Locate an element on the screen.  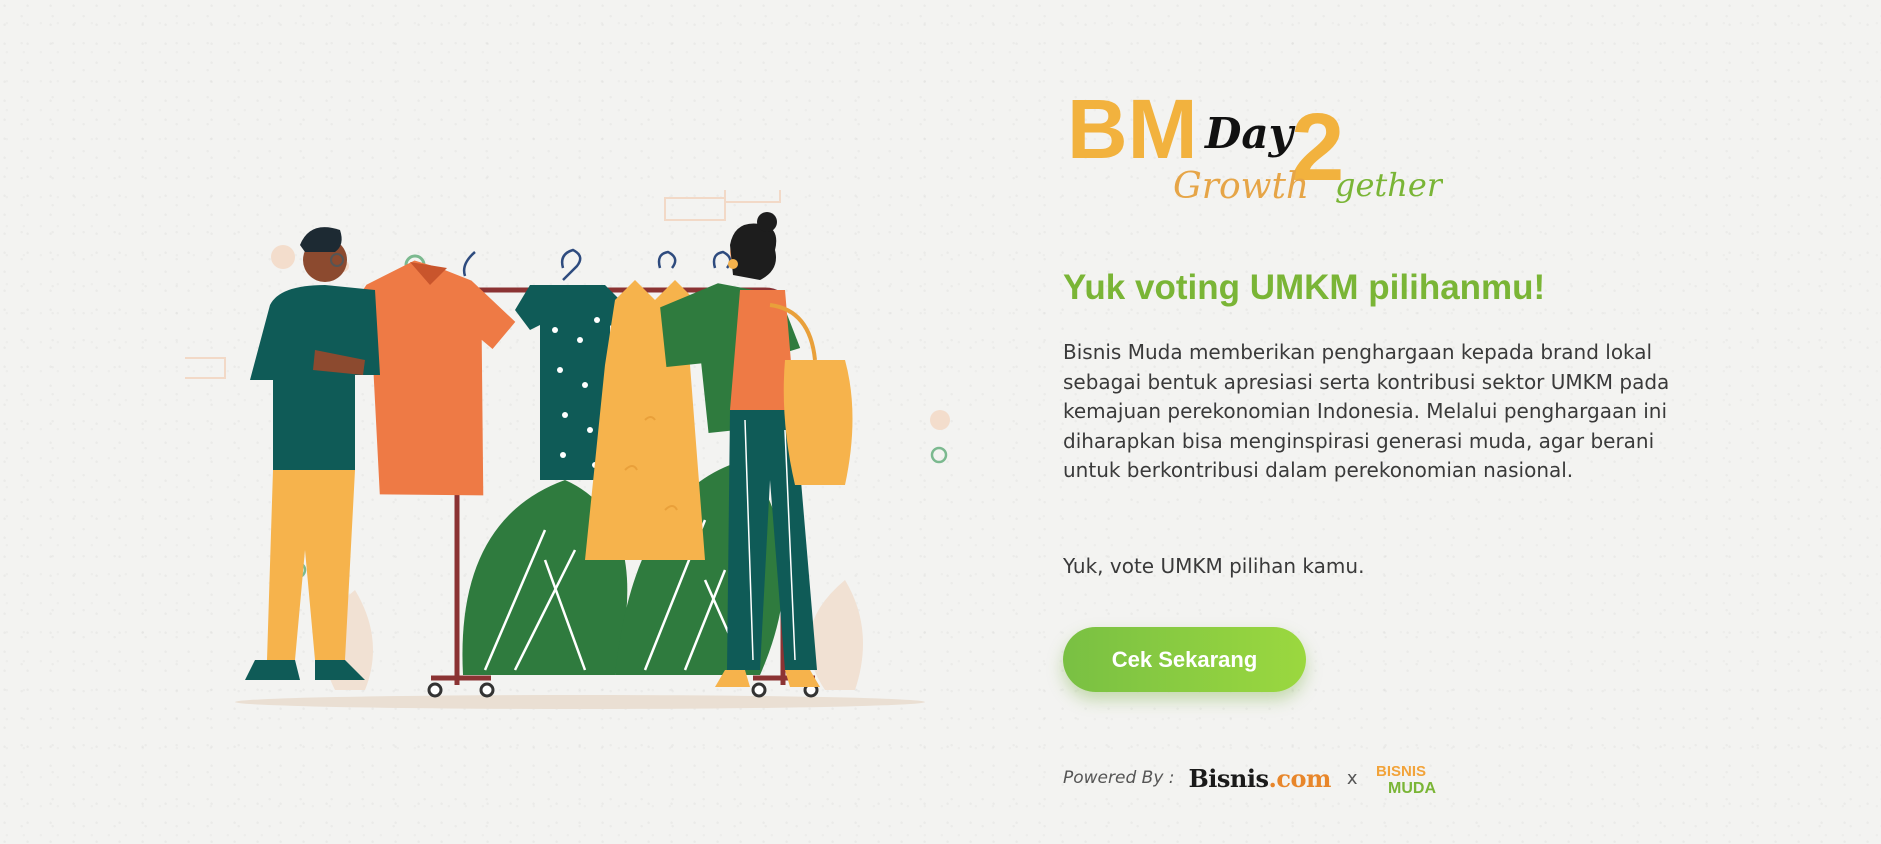
bisnis-muda-line1: BISNIS is located at coordinates (1401, 771).